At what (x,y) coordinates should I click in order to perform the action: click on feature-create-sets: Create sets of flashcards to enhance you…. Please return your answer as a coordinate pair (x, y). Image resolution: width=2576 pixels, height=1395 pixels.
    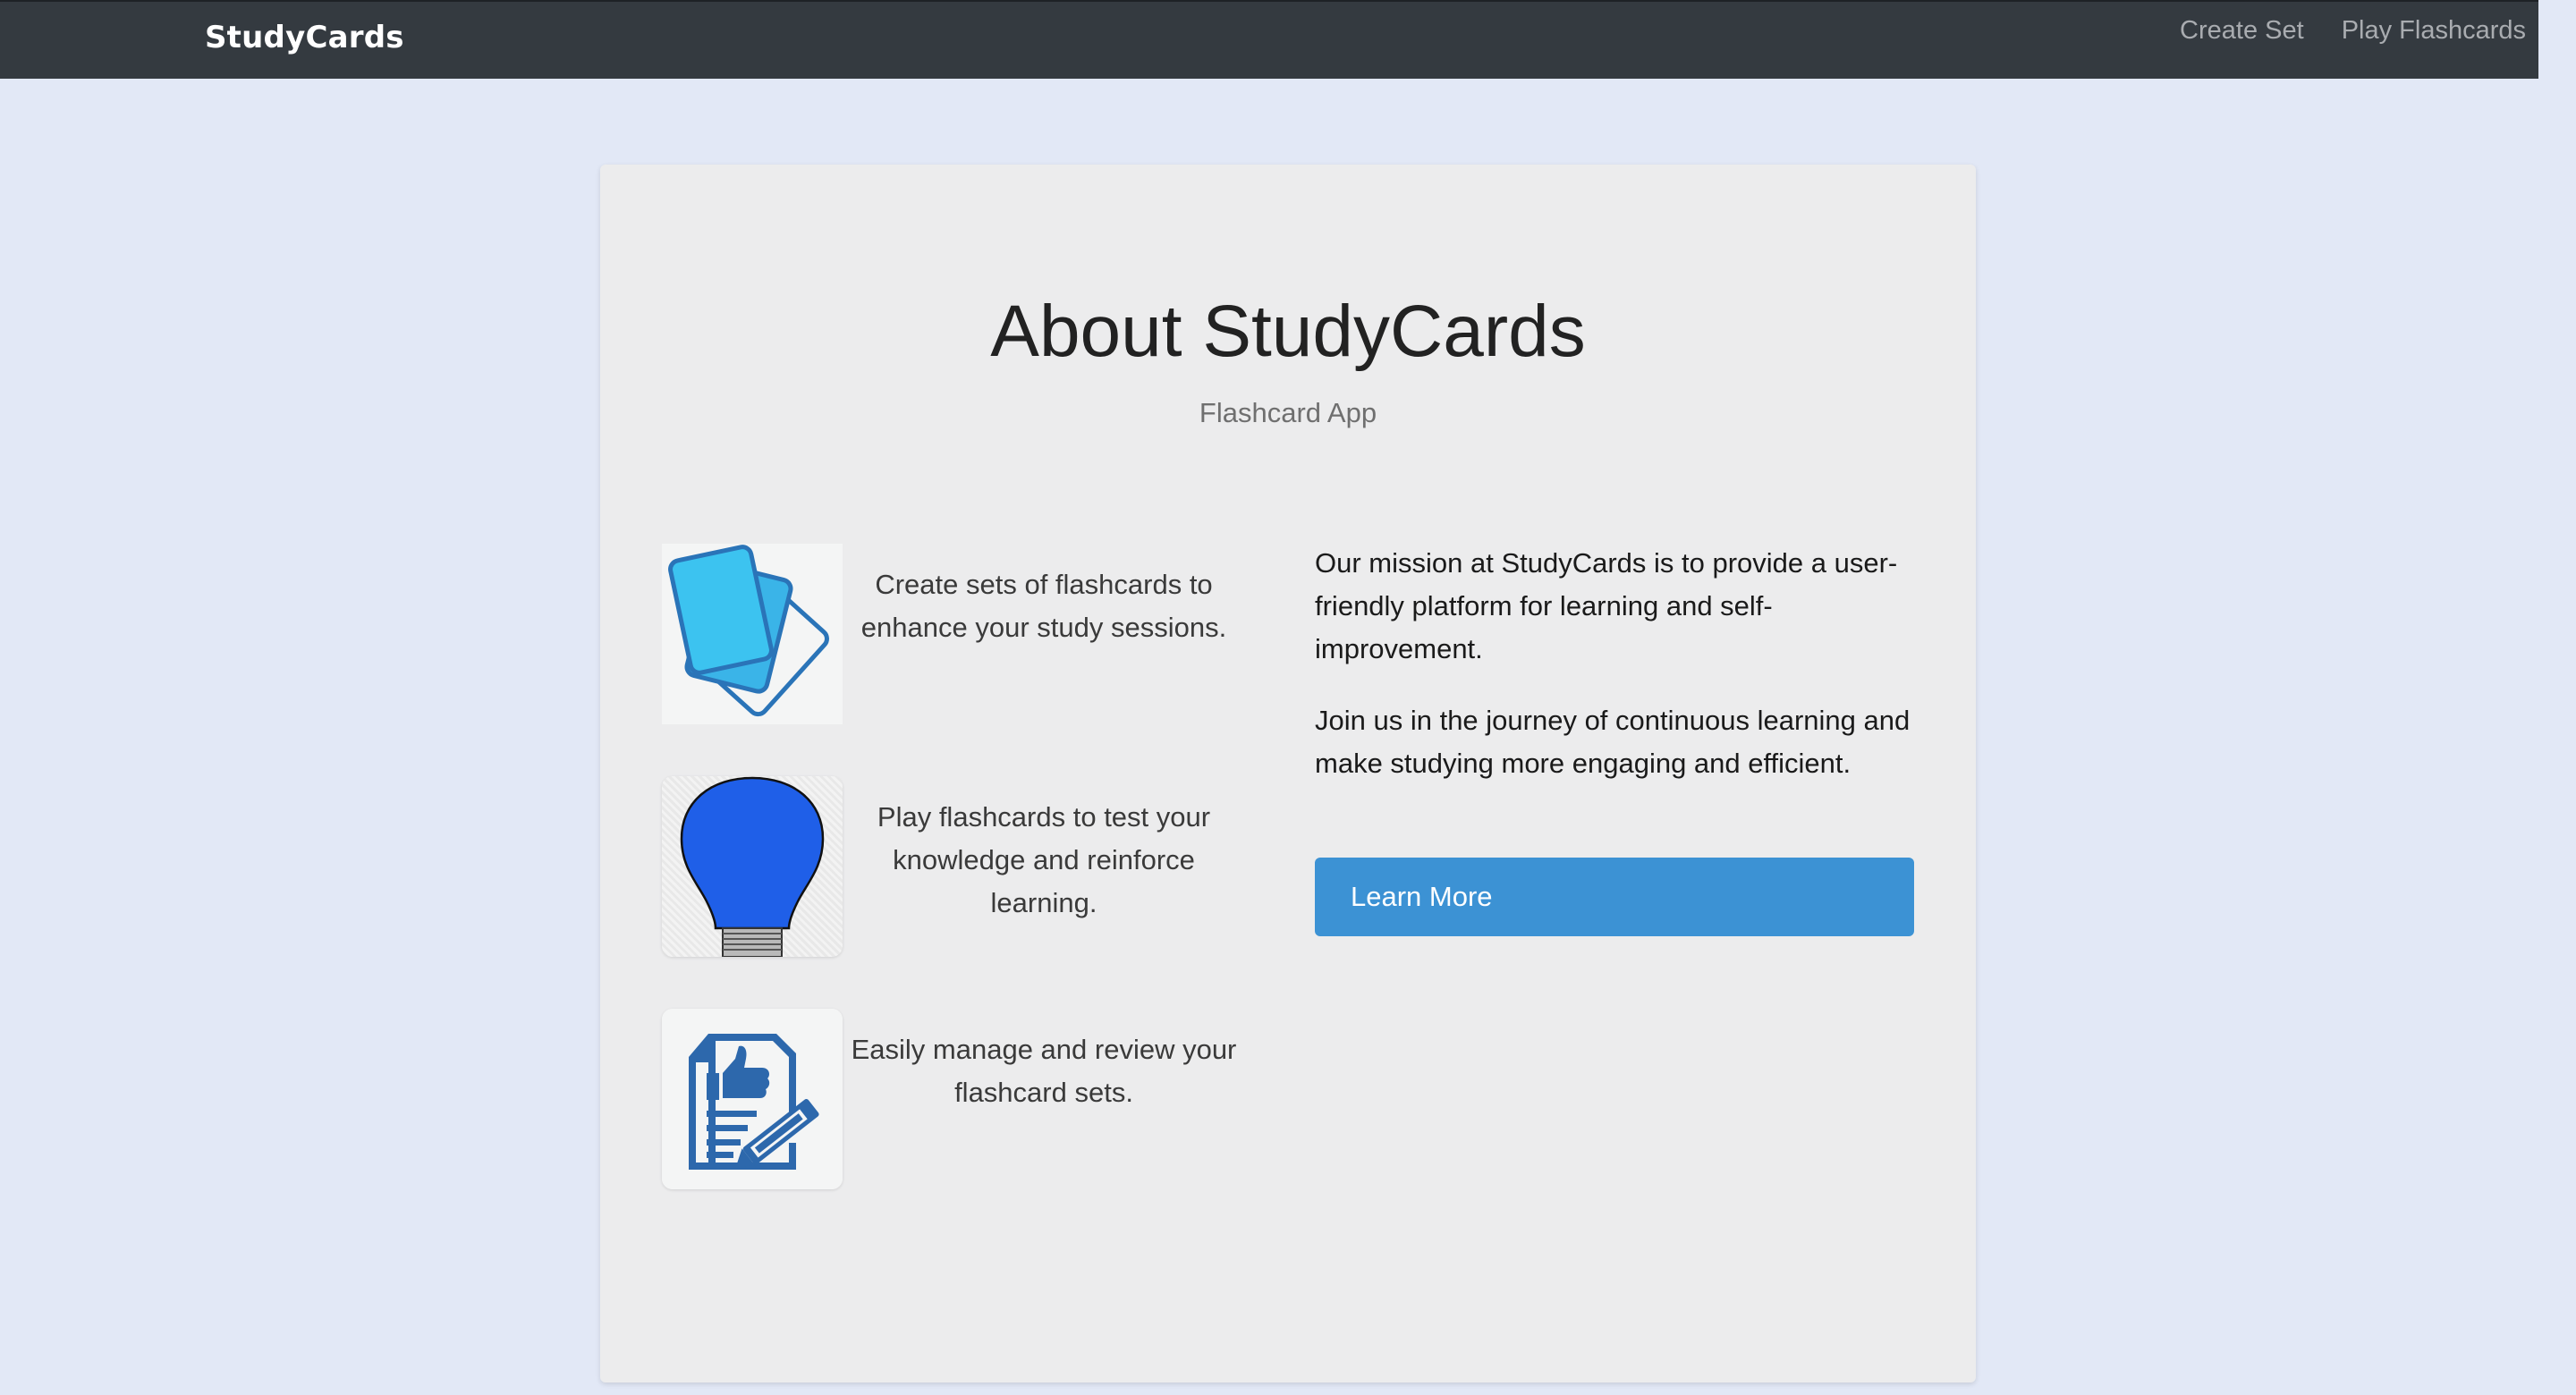
    Looking at the image, I should click on (957, 634).